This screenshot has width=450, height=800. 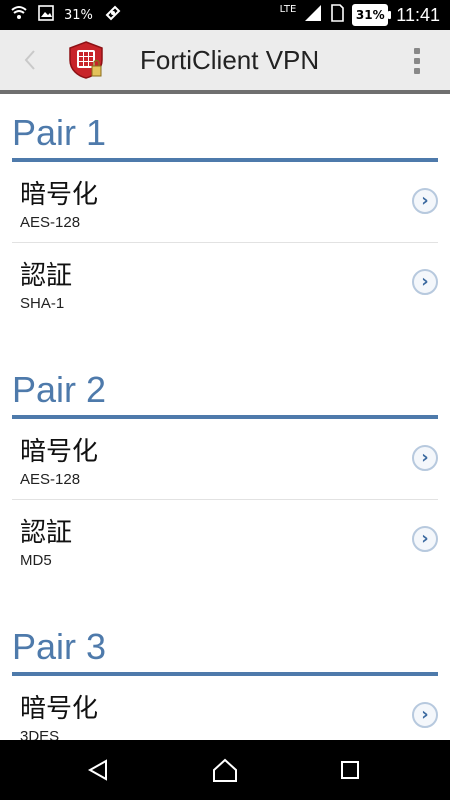 I want to click on row-value: MD5, so click(x=36, y=560).